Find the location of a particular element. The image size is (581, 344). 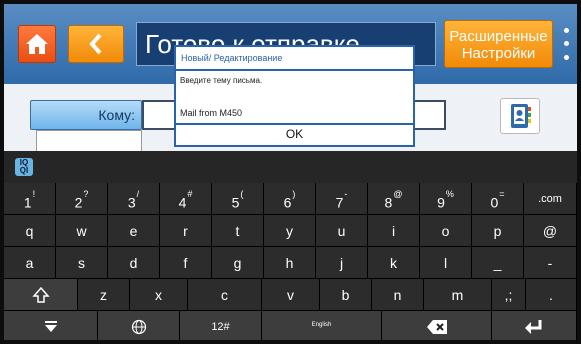

dialog-body: Введите тему письма. Mail from M450 is located at coordinates (294, 98).